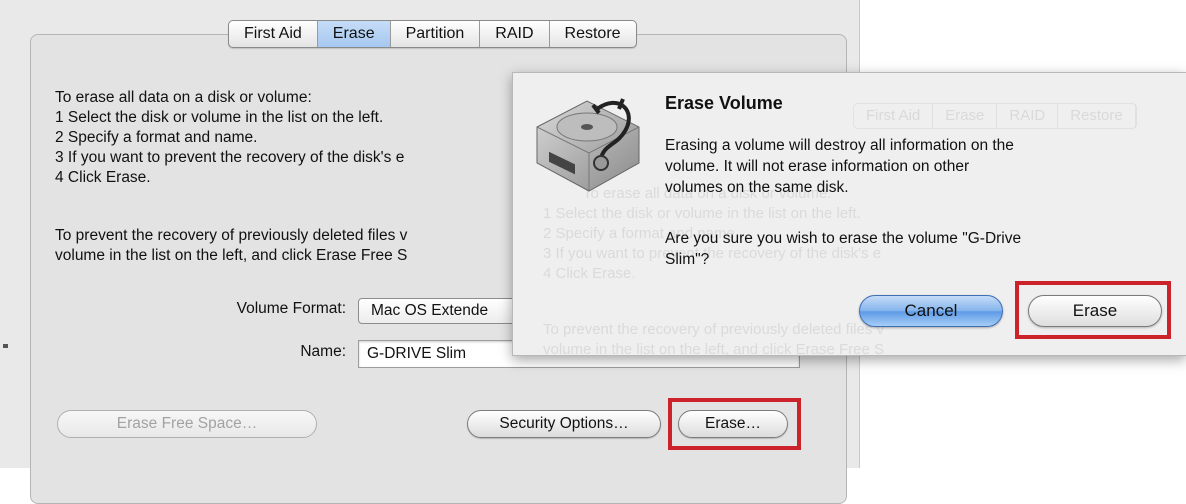 The width and height of the screenshot is (1186, 504). Describe the element at coordinates (354, 34) in the screenshot. I see `tab-erase: Erase` at that location.